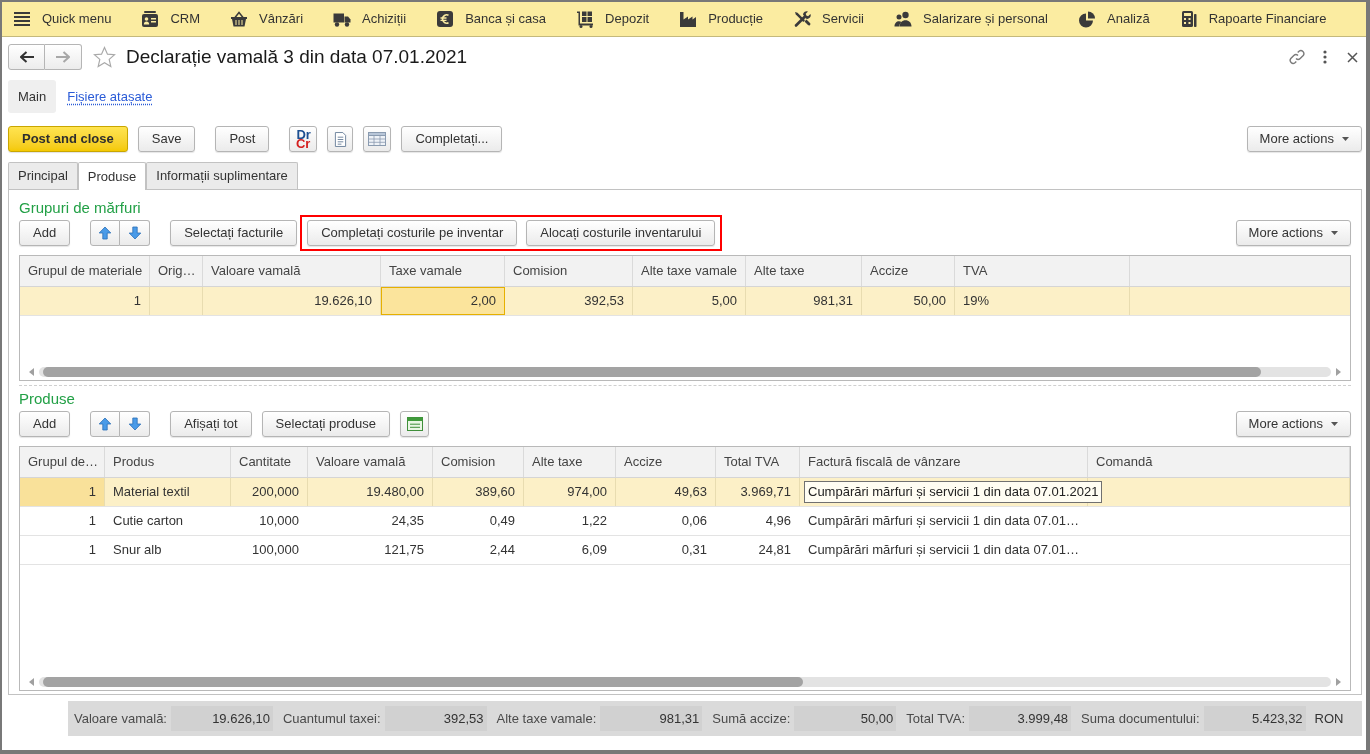  I want to click on column-header: Cantitate, so click(269, 462).